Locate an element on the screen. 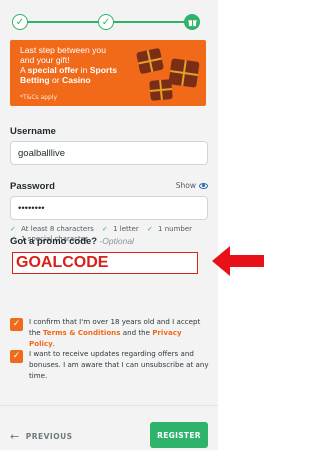  footer-divider is located at coordinates (109, 405).